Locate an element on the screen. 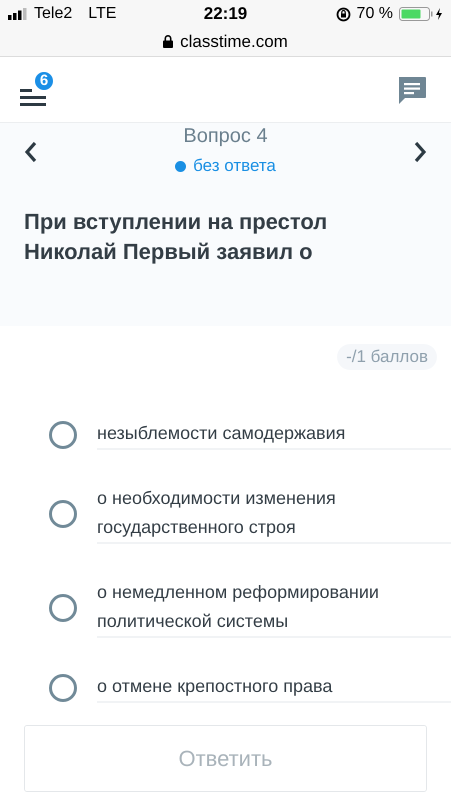 The width and height of the screenshot is (451, 800). score-label: -/1 баллов is located at coordinates (387, 357).